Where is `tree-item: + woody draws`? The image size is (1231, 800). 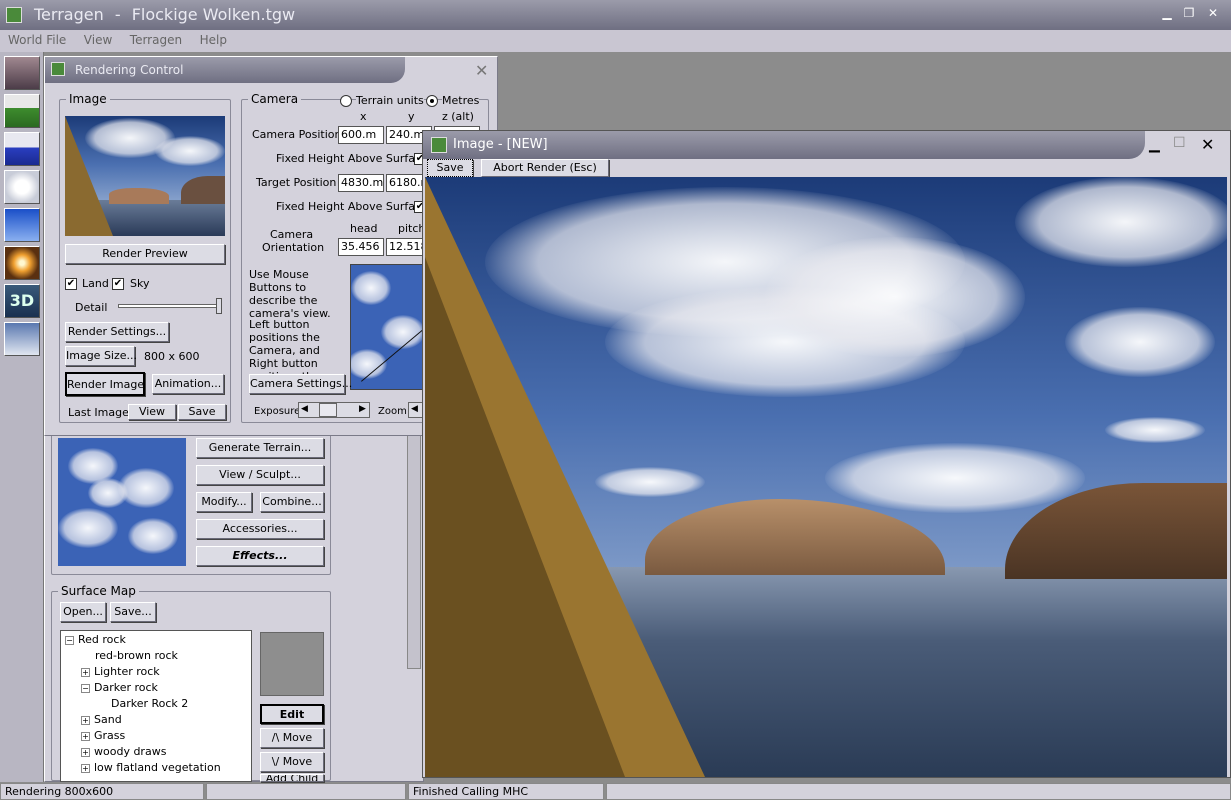
tree-item: + woody draws is located at coordinates (123, 751).